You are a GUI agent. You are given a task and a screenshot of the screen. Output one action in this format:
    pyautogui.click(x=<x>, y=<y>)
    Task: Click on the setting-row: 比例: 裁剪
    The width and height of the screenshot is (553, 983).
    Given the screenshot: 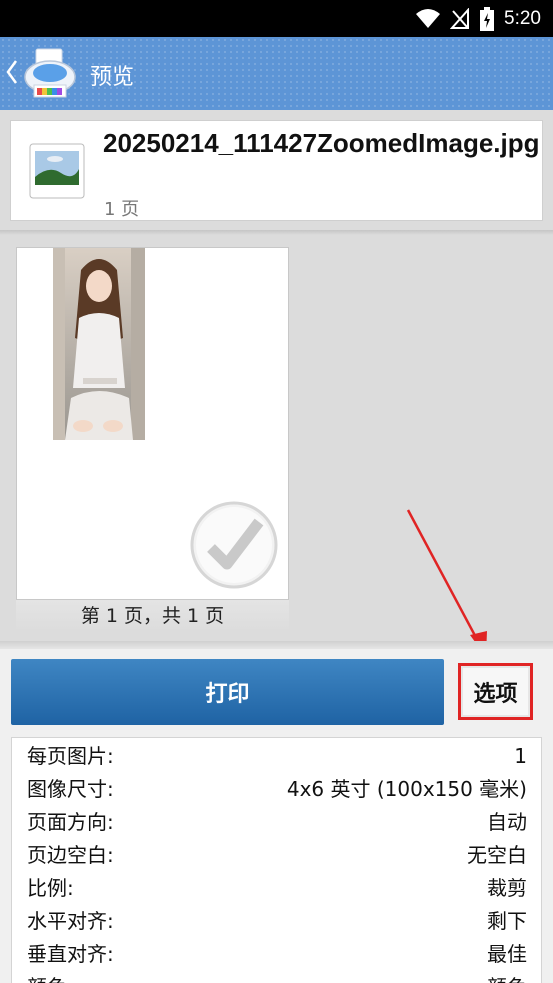 What is the action you would take?
    pyautogui.click(x=277, y=888)
    